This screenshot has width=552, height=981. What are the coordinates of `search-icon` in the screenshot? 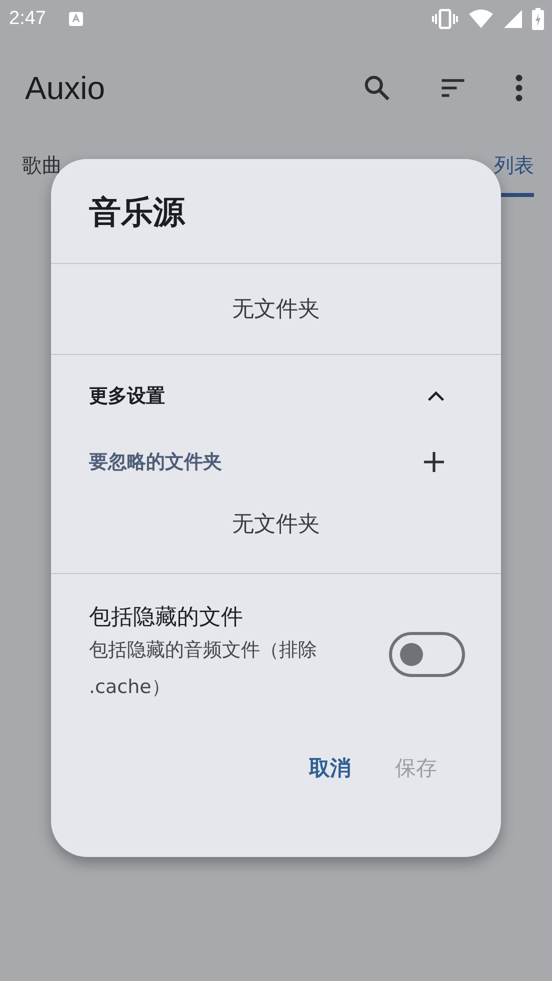 It's located at (377, 88).